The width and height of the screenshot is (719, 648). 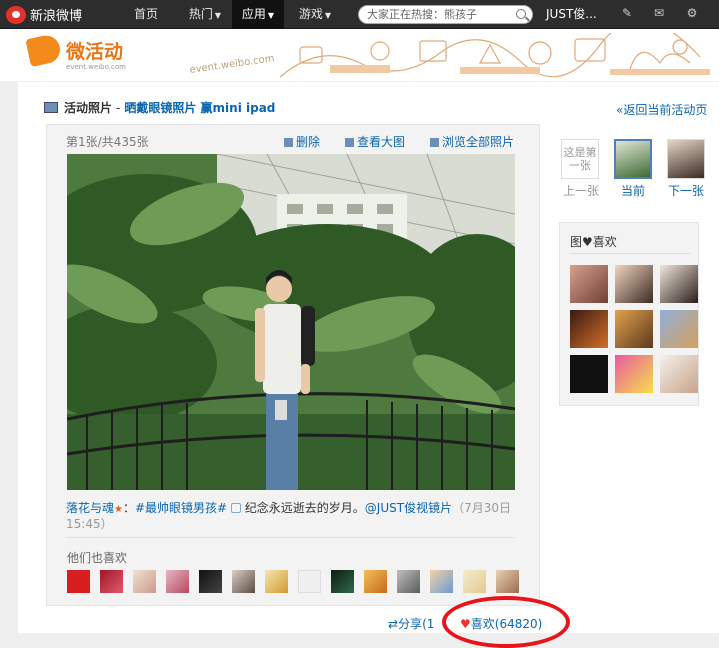 I want to click on like-panel-title: 图♥喜欢, so click(x=593, y=242).